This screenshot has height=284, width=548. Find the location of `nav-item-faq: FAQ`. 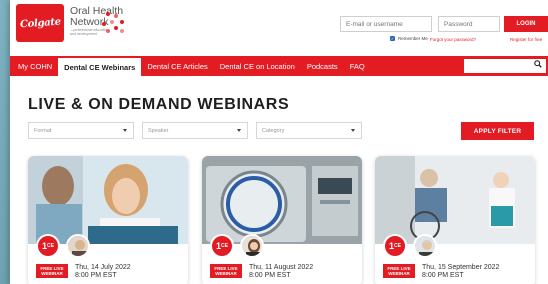

nav-item-faq: FAQ is located at coordinates (357, 66).